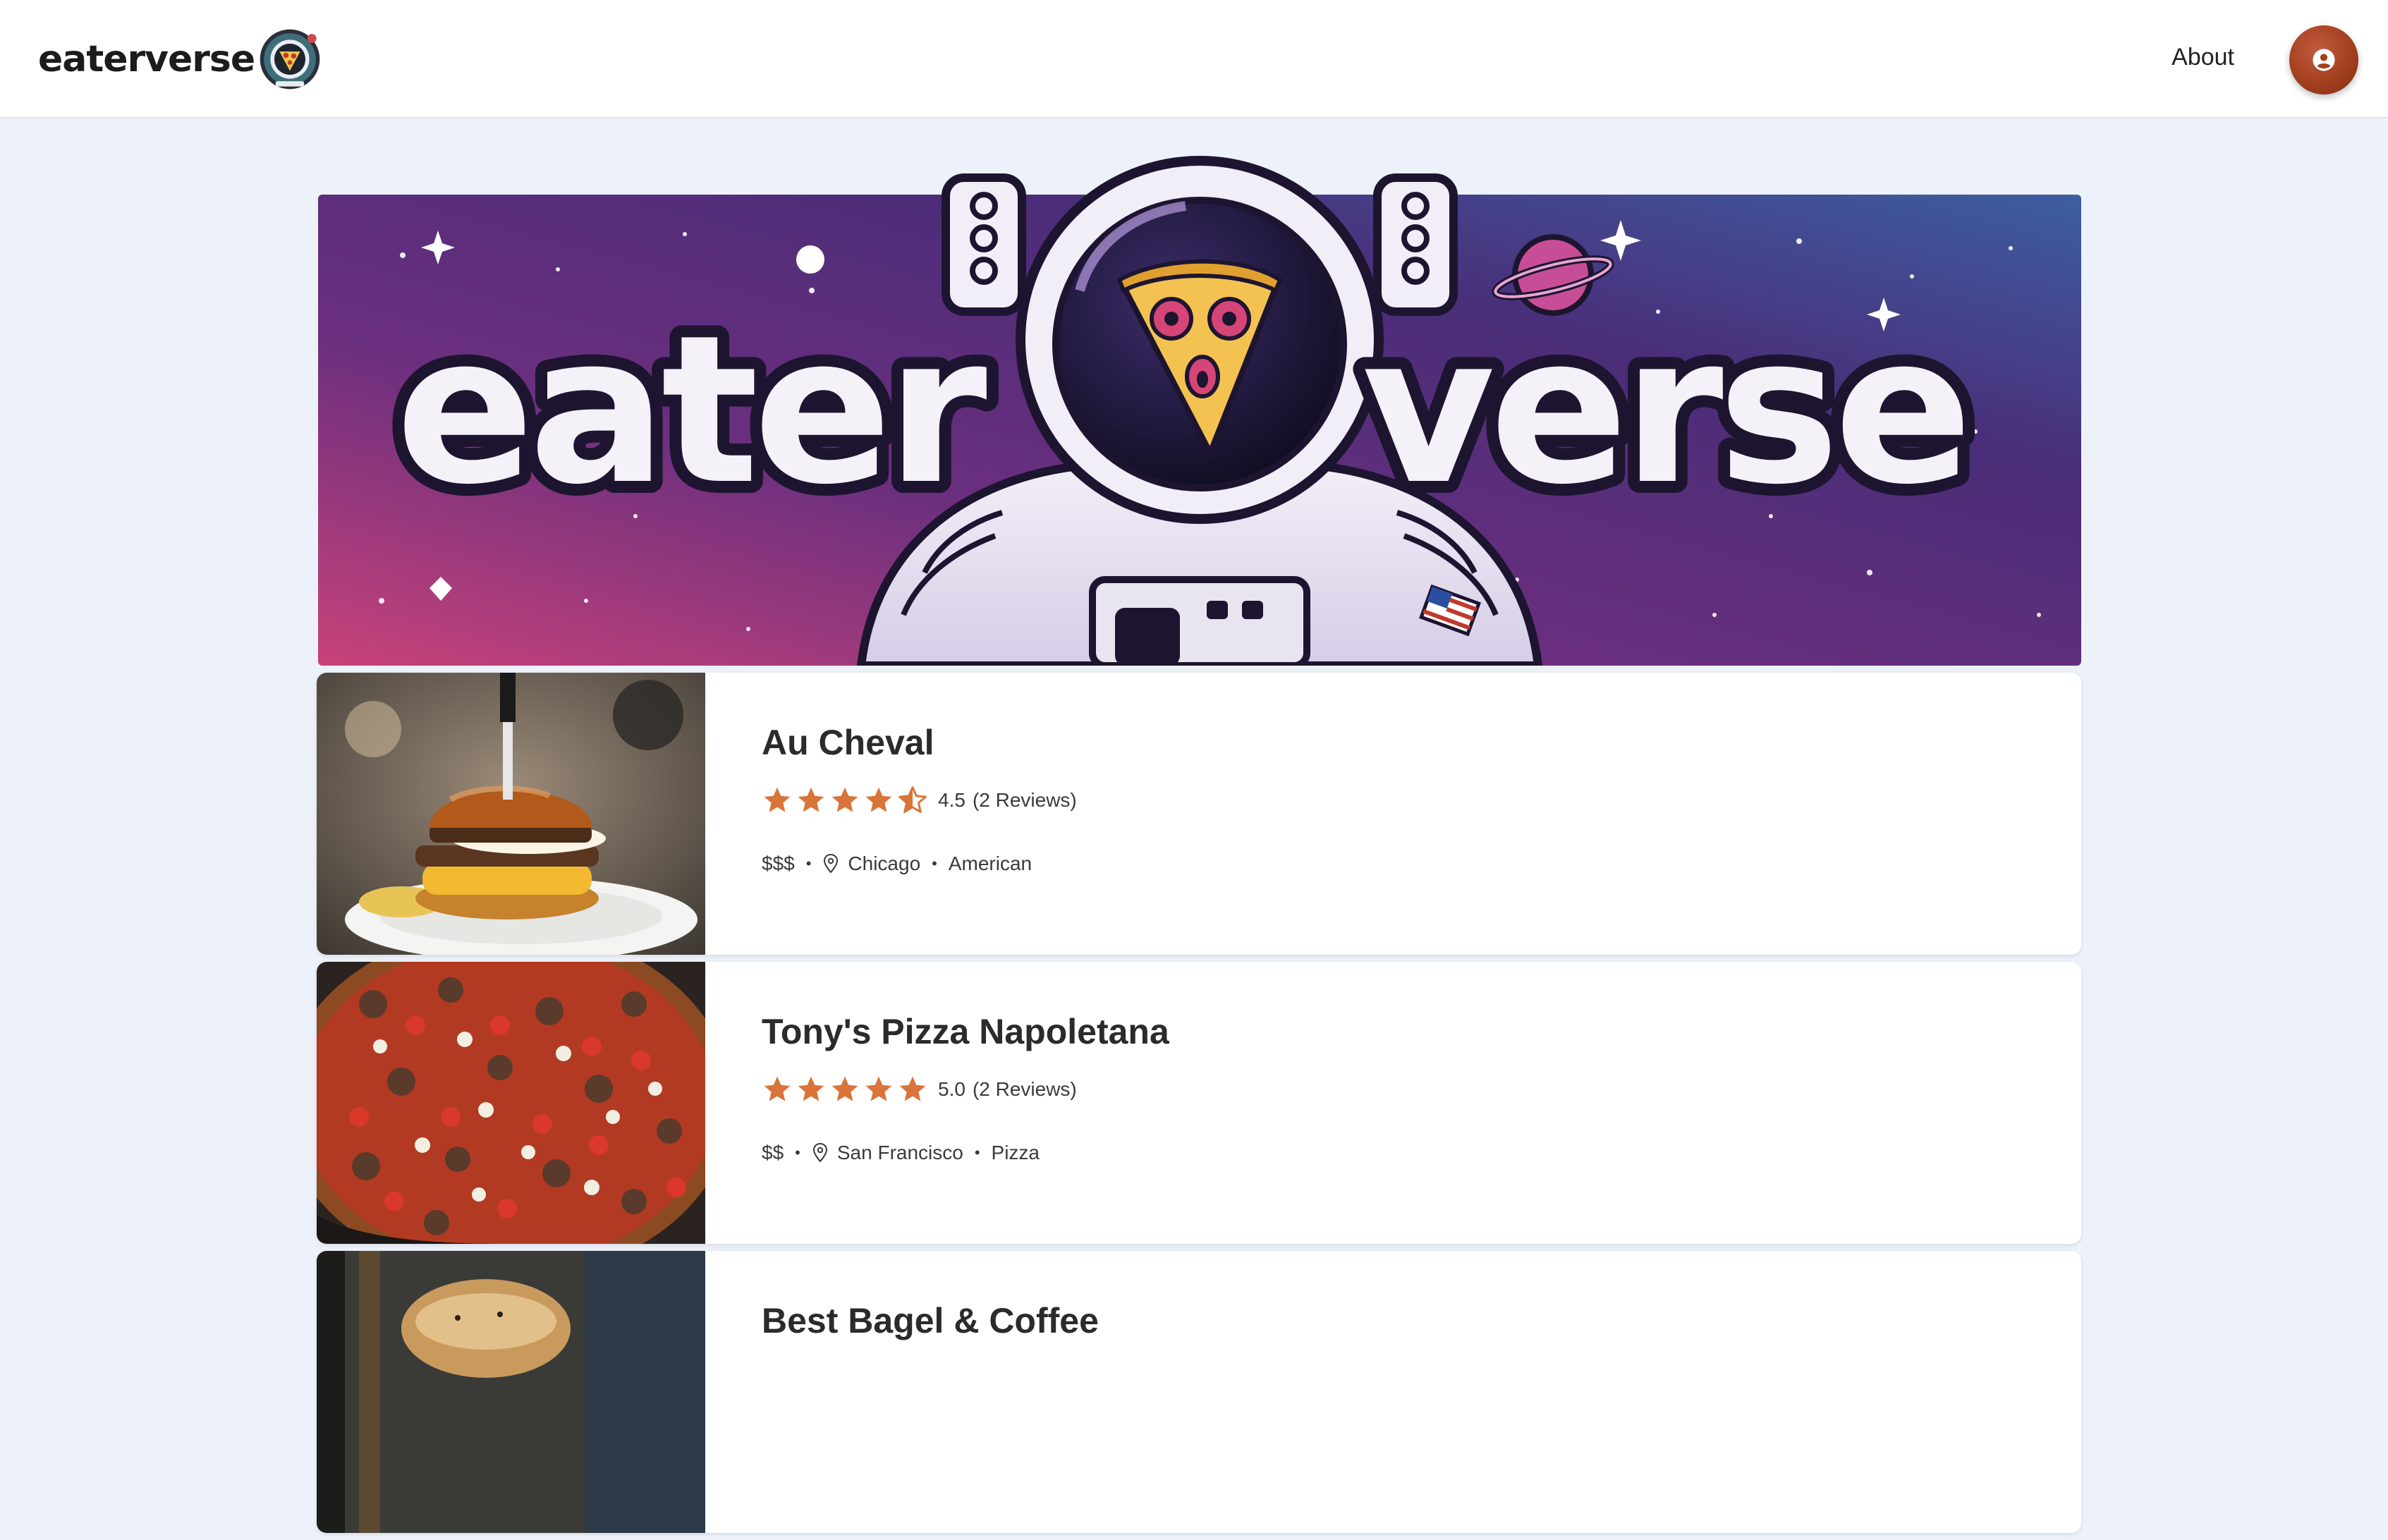  Describe the element at coordinates (990, 864) in the screenshot. I see `restaurant-cuisine: American` at that location.